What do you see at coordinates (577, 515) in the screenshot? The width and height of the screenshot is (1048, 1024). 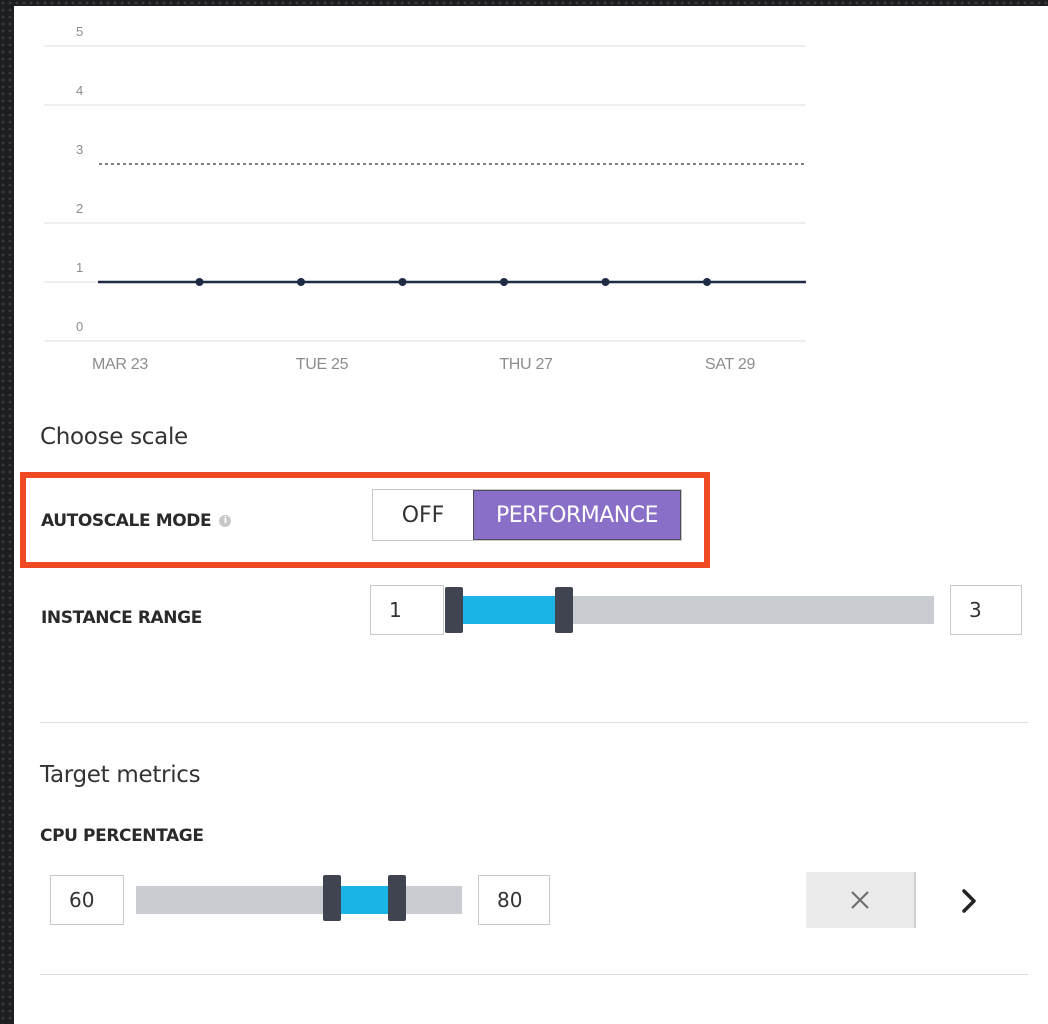 I see `autoscale-performance-option: PERFORMANCE` at bounding box center [577, 515].